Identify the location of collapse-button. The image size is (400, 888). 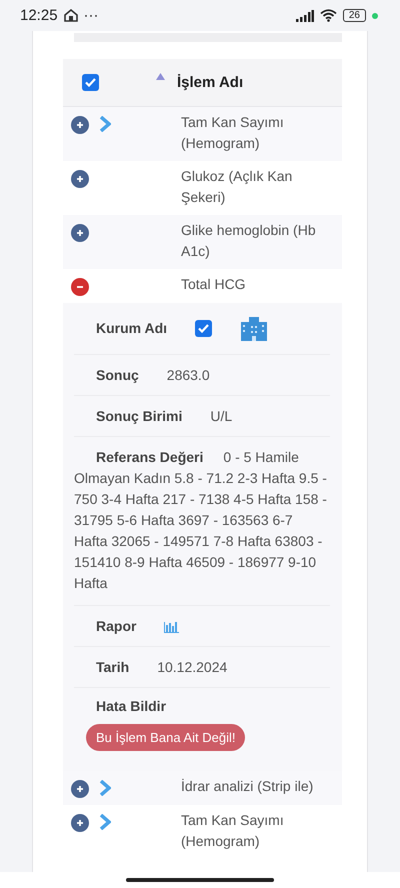
(80, 287).